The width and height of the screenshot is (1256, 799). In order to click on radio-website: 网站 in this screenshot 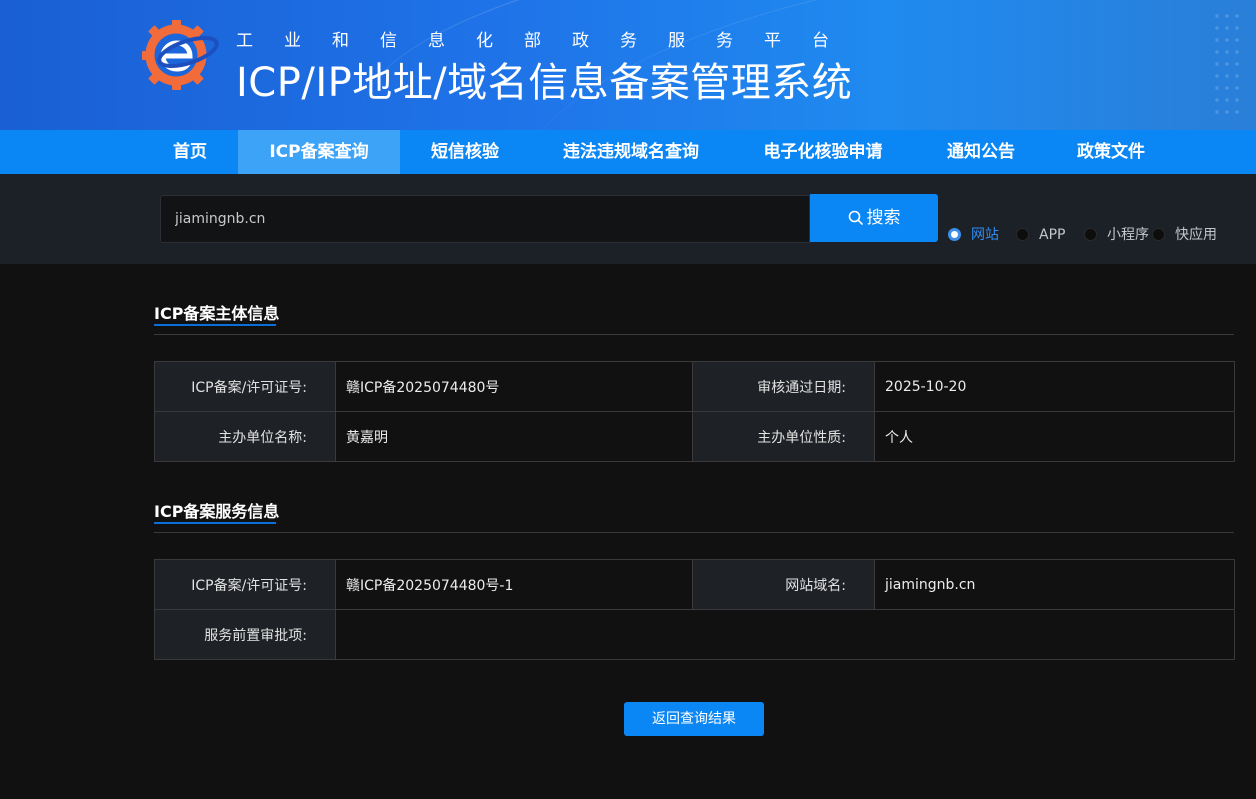, I will do `click(973, 235)`.